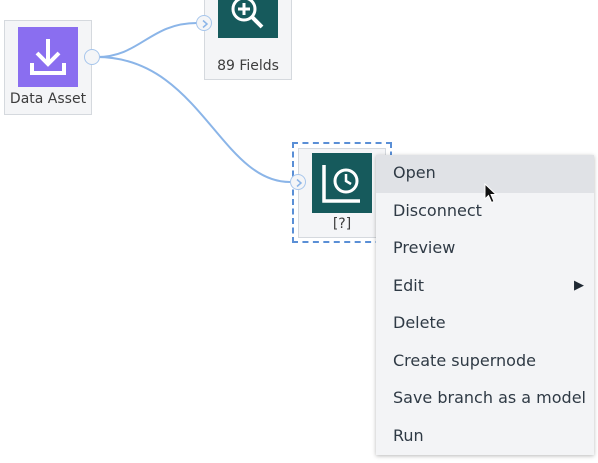  What do you see at coordinates (342, 224) in the screenshot?
I see `node-label: [?]` at bounding box center [342, 224].